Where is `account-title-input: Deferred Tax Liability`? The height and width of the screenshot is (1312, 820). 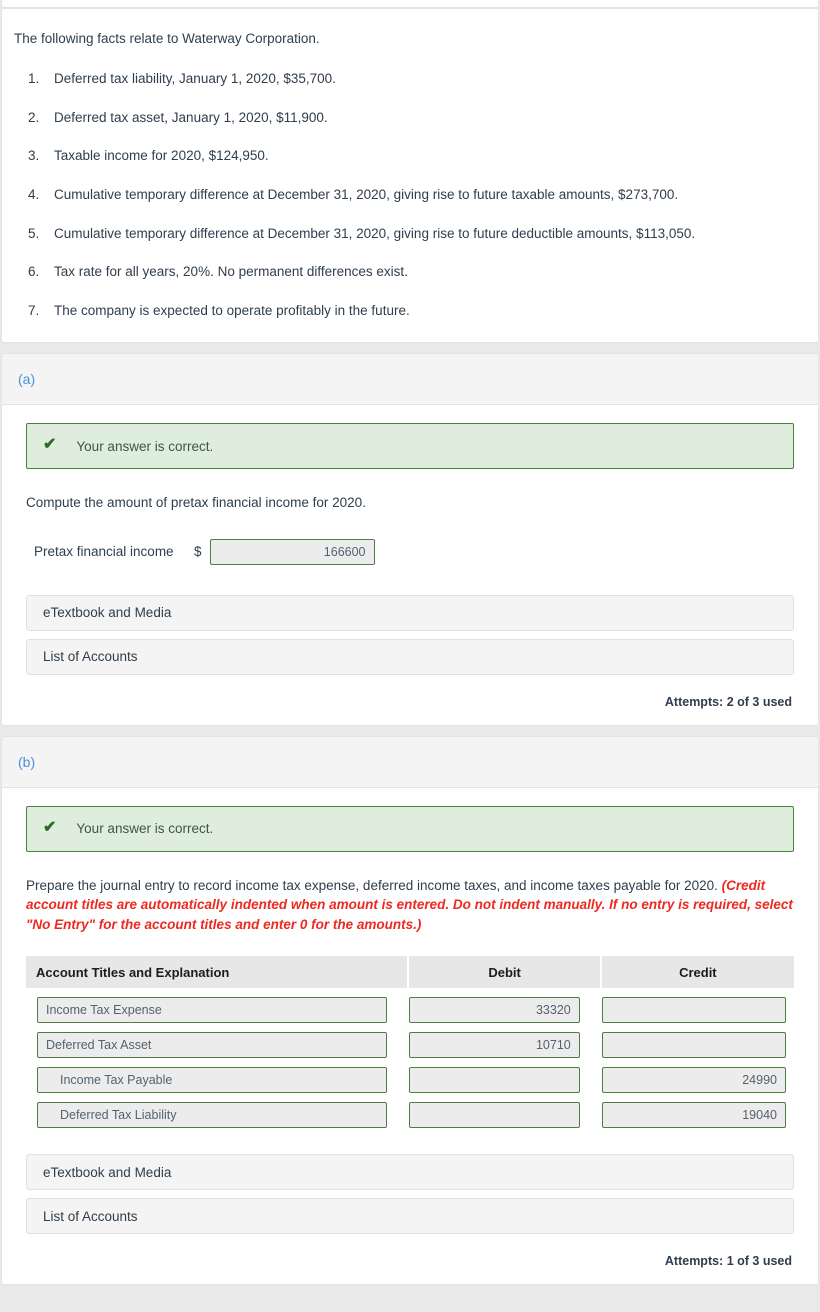
account-title-input: Deferred Tax Liability is located at coordinates (212, 1115).